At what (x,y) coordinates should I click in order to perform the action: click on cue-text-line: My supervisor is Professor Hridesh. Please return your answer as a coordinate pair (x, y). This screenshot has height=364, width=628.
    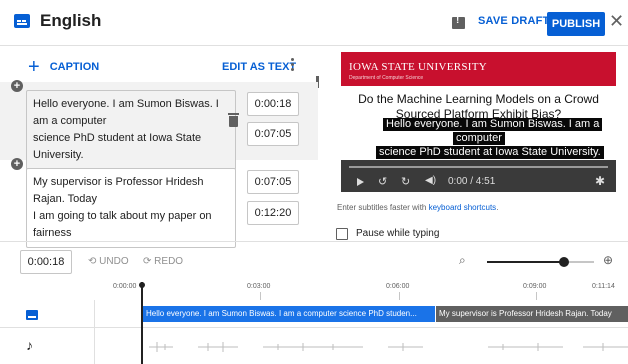
    Looking at the image, I should click on (118, 182).